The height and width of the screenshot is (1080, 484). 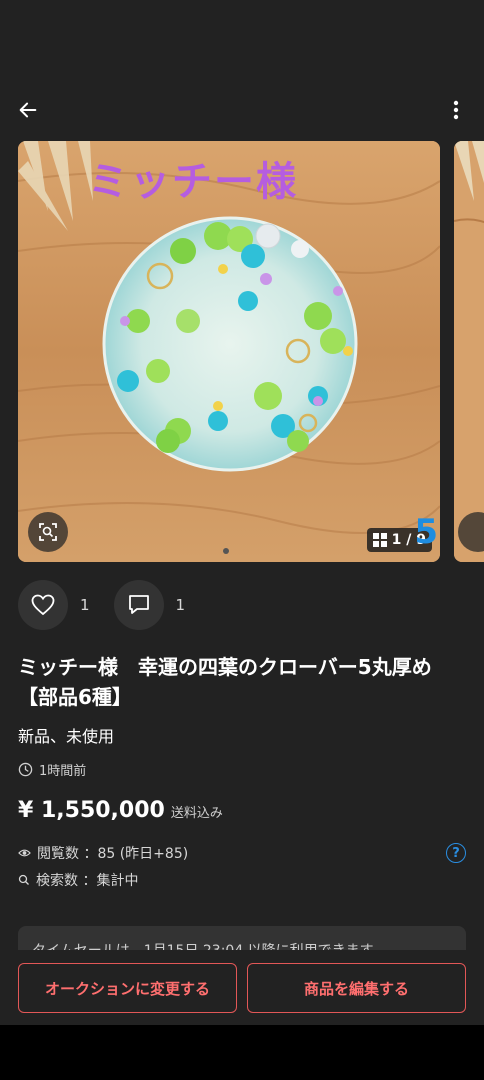 I want to click on views-row: 閲覧数 ：85 (昨日+85), so click(x=103, y=853).